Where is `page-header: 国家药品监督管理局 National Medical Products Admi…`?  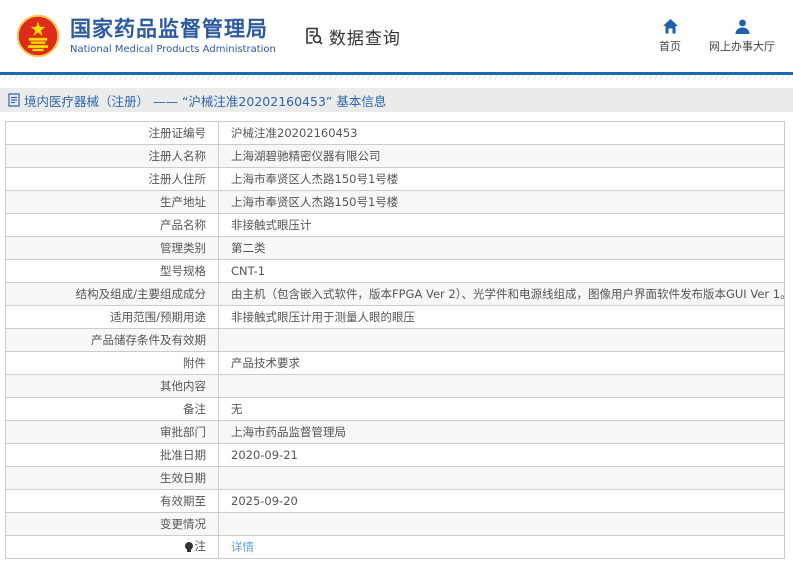
page-header: 国家药品监督管理局 National Medical Products Admi… is located at coordinates (396, 36).